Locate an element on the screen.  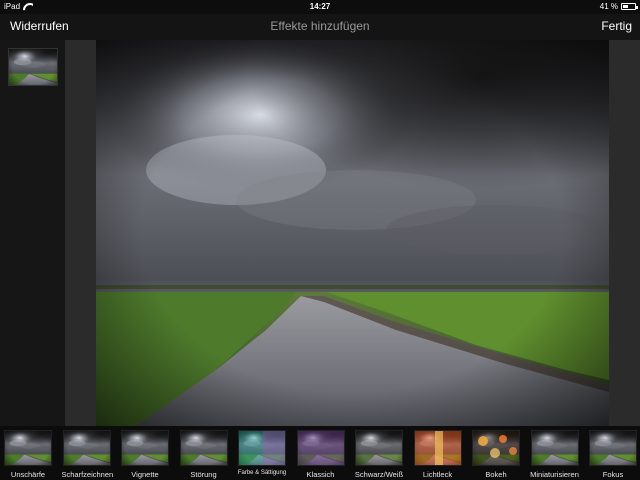
effect-item: Farbe & Sättigung is located at coordinates (262, 453).